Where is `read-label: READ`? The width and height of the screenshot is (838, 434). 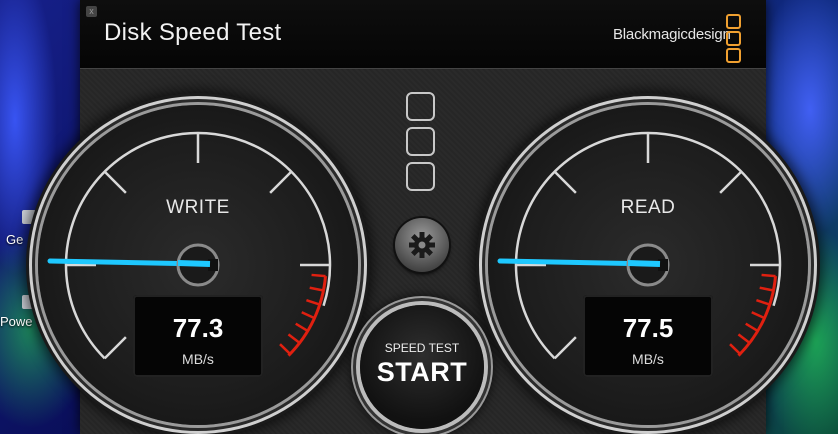
read-label: READ is located at coordinates (648, 207).